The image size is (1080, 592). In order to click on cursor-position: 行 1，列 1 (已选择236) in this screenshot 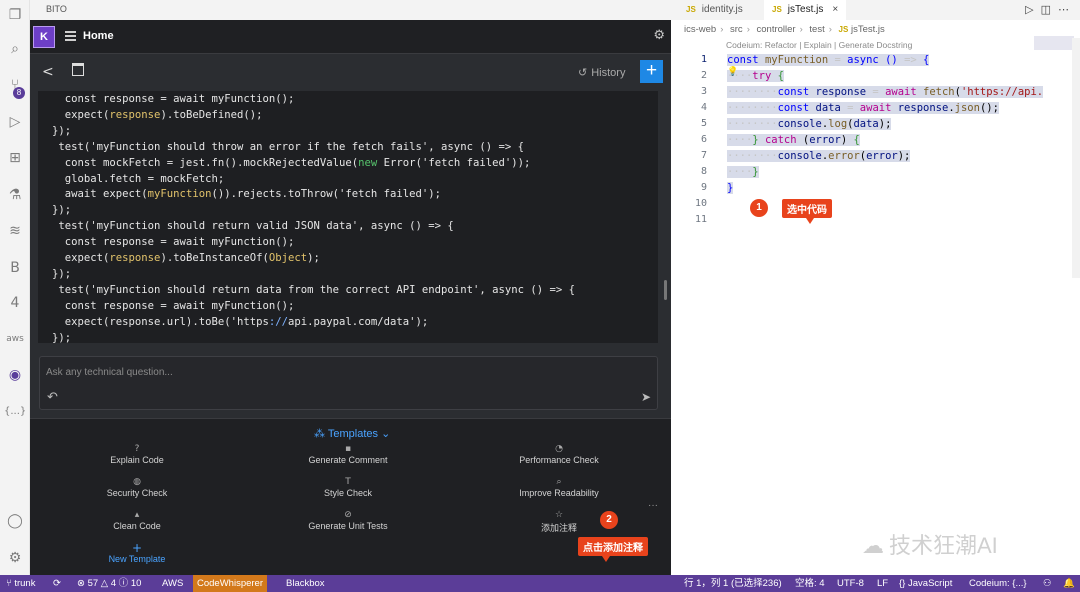, I will do `click(733, 583)`.